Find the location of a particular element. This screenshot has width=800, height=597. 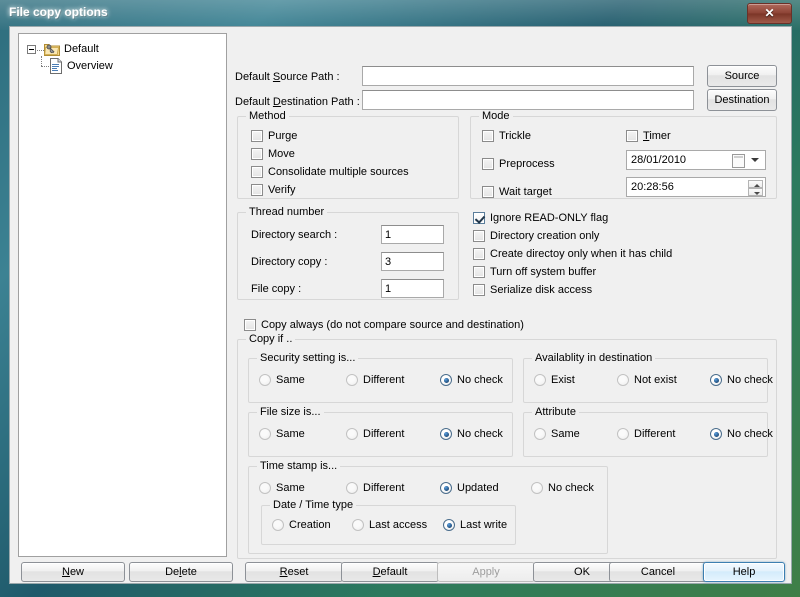

tree-connector-line is located at coordinates (40, 50).